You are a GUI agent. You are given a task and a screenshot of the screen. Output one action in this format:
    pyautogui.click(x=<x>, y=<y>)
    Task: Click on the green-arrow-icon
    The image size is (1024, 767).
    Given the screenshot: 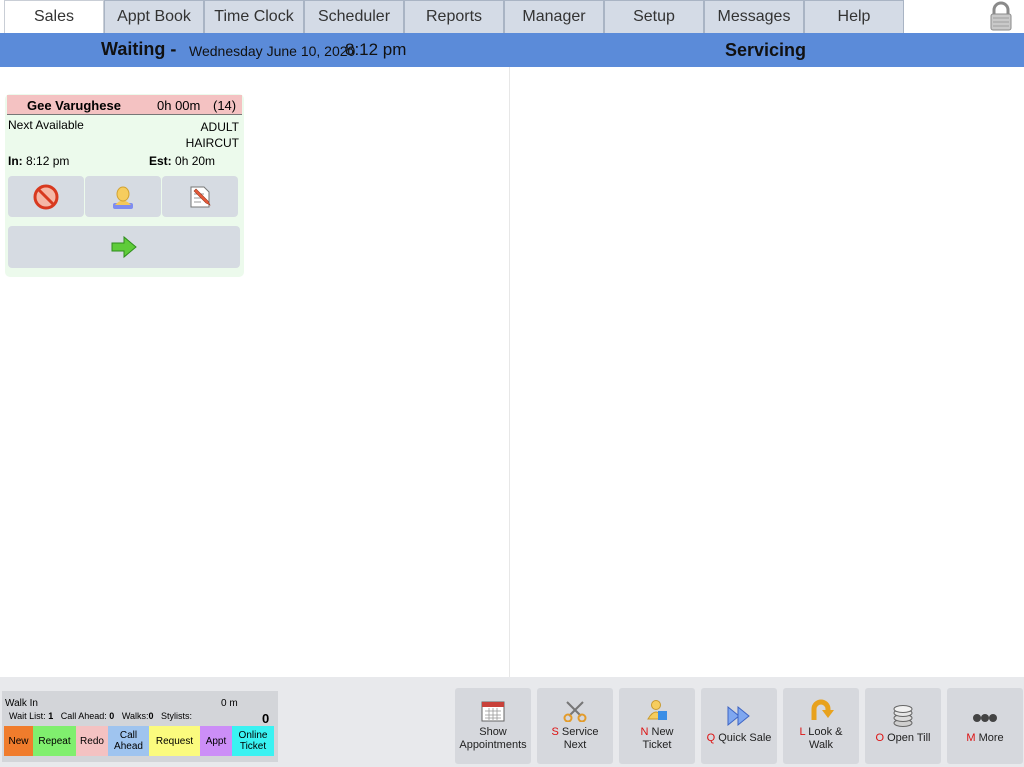 What is the action you would take?
    pyautogui.click(x=124, y=247)
    